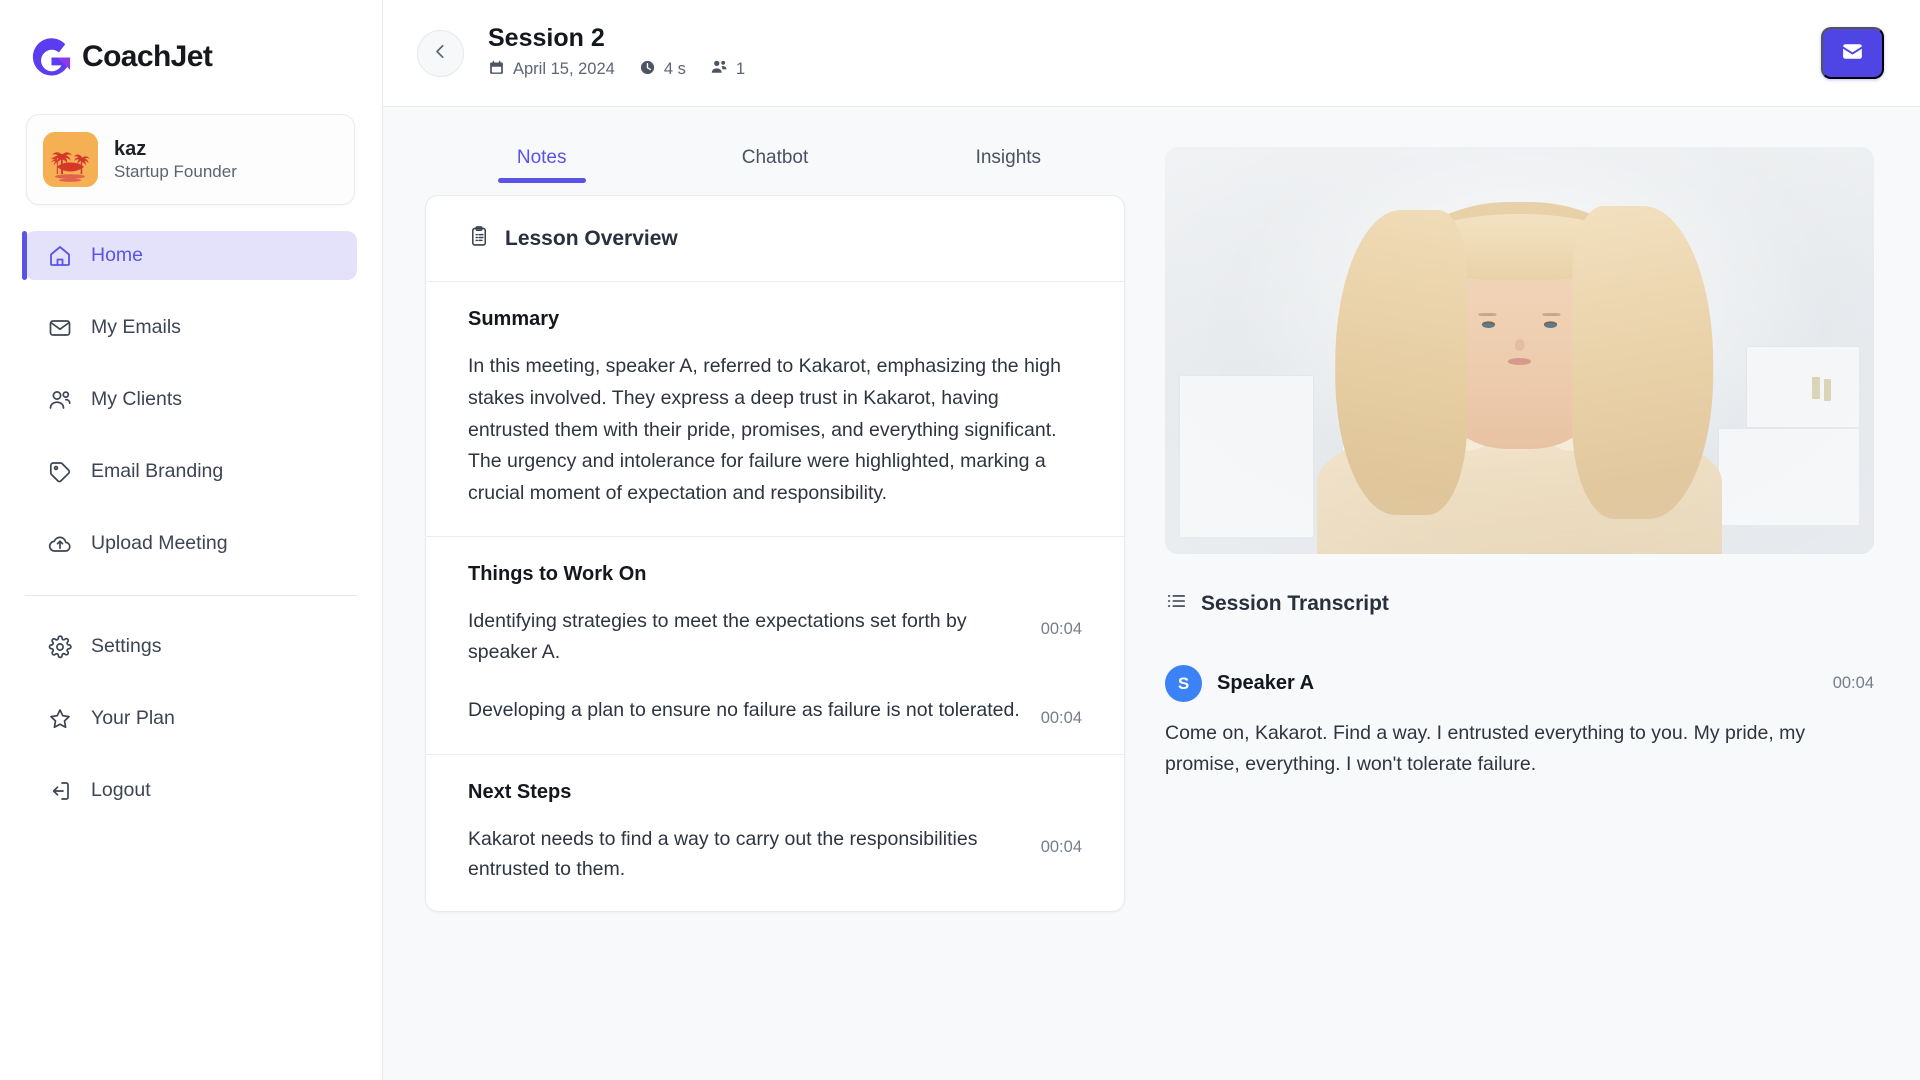 The height and width of the screenshot is (1080, 1920). I want to click on session-duration-label: 4 s, so click(674, 69).